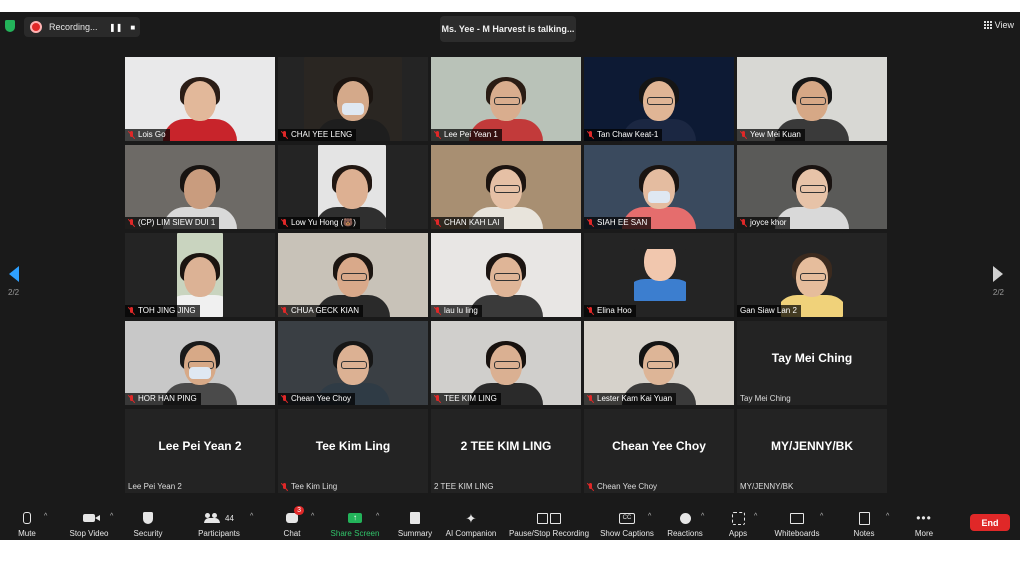  Describe the element at coordinates (27, 518) in the screenshot. I see `microphone-icon` at that location.